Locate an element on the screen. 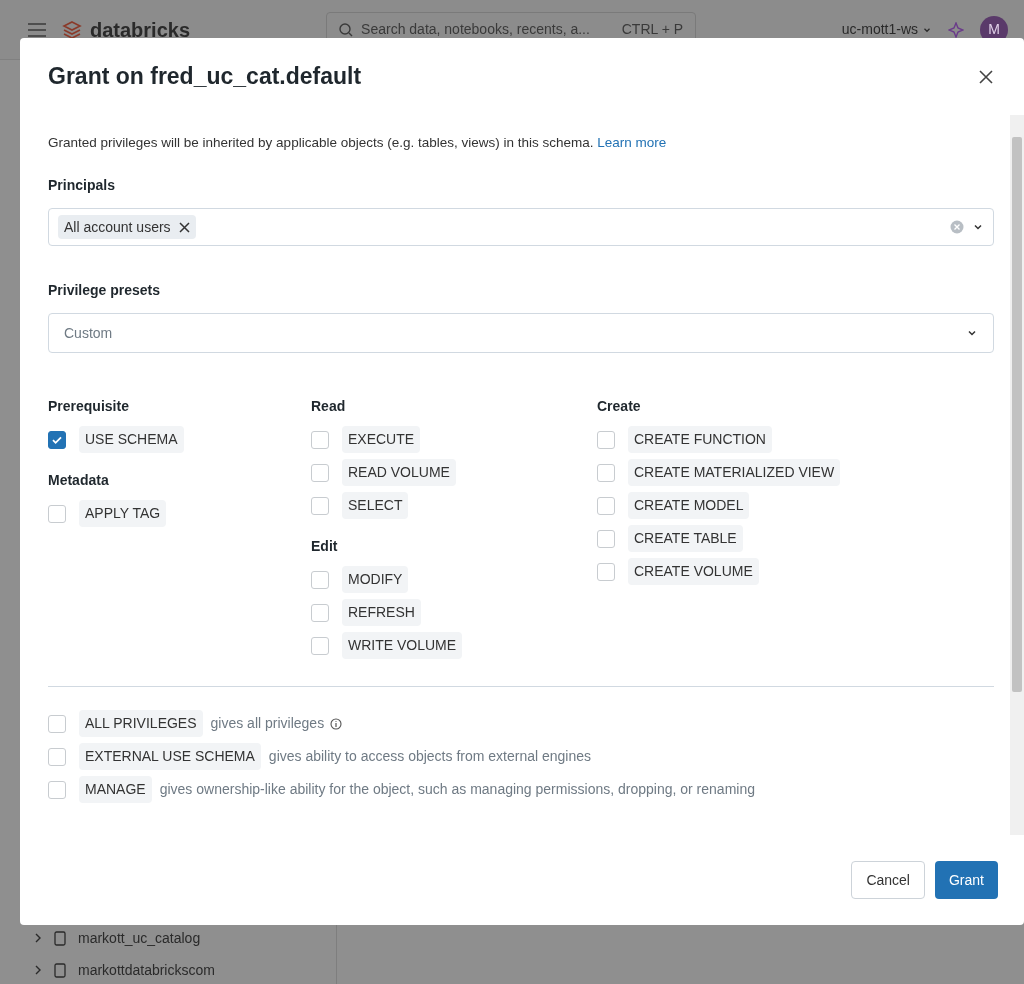  cancel-button: Cancel is located at coordinates (888, 880).